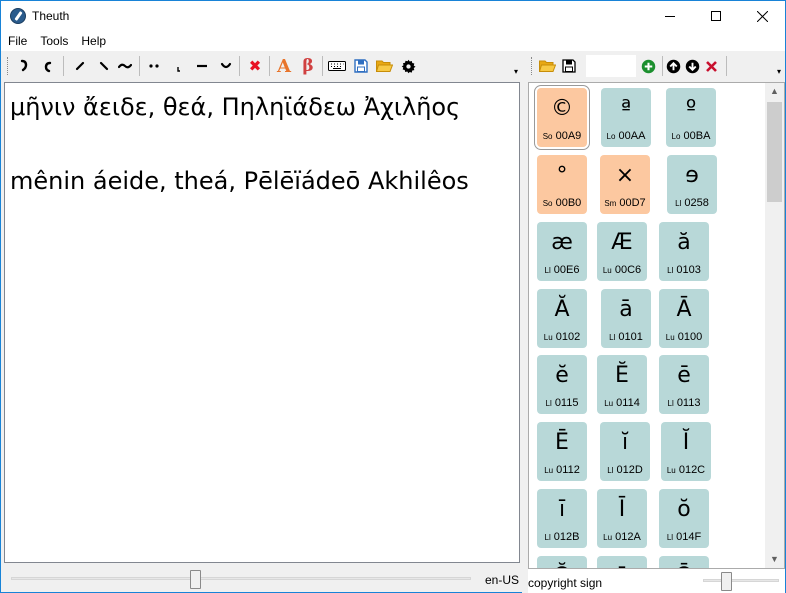 The image size is (786, 593). I want to click on character-glyph: æ, so click(562, 242).